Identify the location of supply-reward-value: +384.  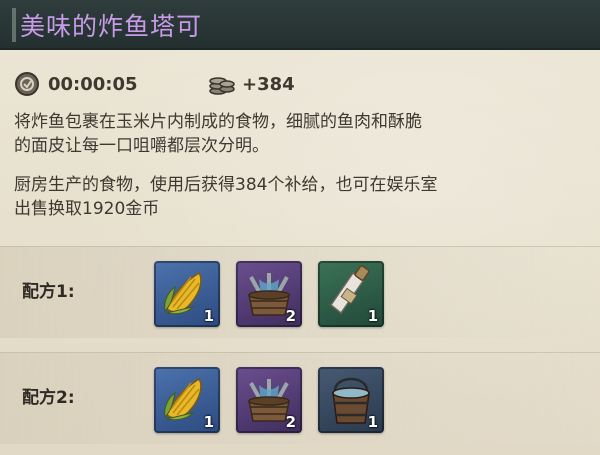
(268, 84).